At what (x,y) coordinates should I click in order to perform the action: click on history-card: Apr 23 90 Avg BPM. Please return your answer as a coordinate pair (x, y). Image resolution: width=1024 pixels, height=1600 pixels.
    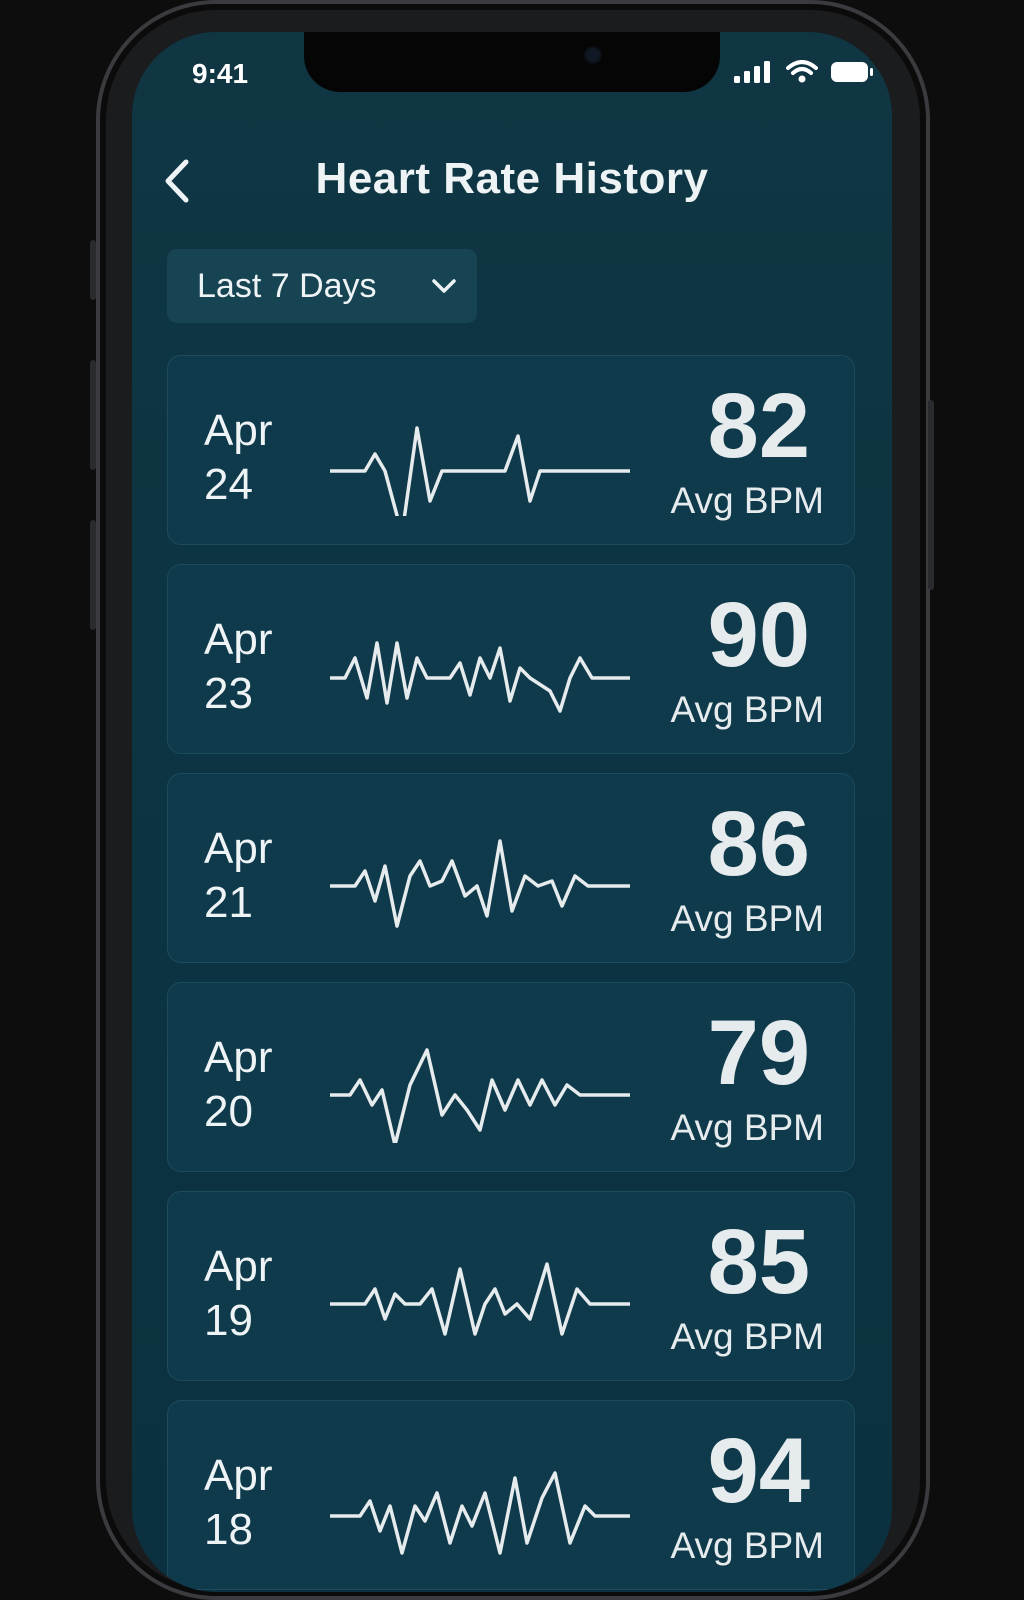
    Looking at the image, I should click on (511, 659).